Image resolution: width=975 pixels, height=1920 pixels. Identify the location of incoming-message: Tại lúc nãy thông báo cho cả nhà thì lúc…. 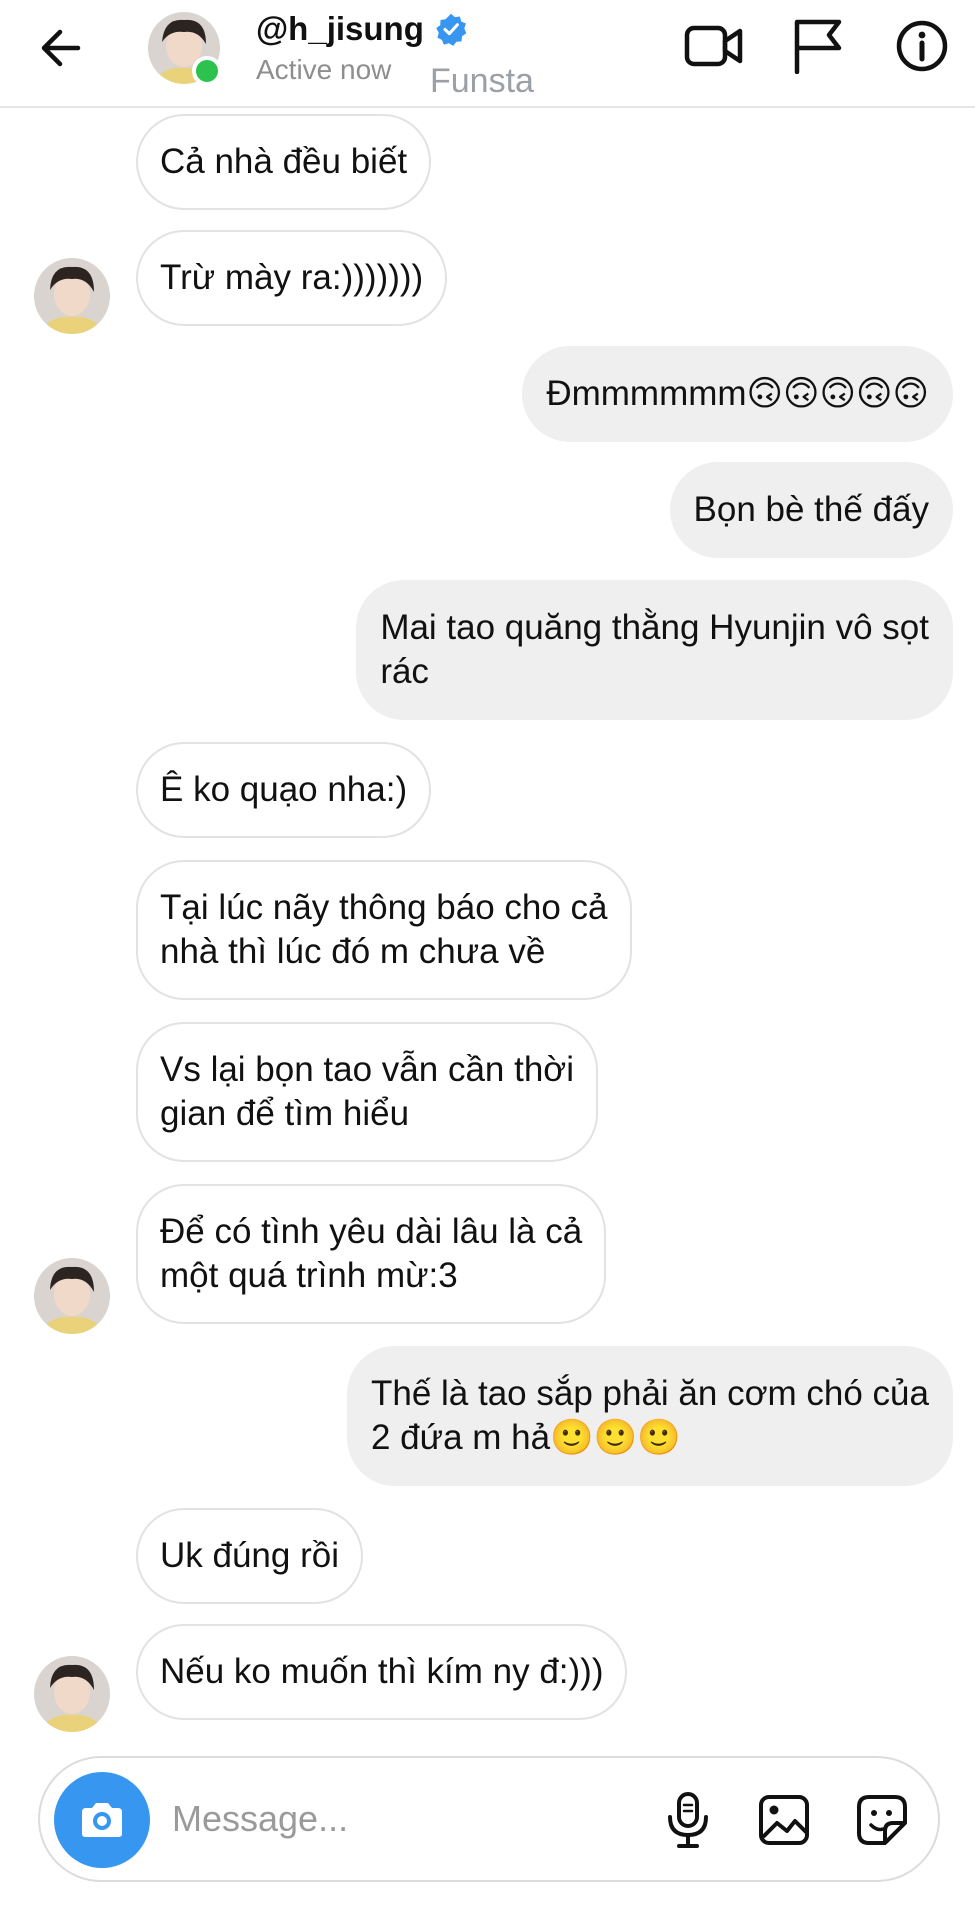
(384, 930).